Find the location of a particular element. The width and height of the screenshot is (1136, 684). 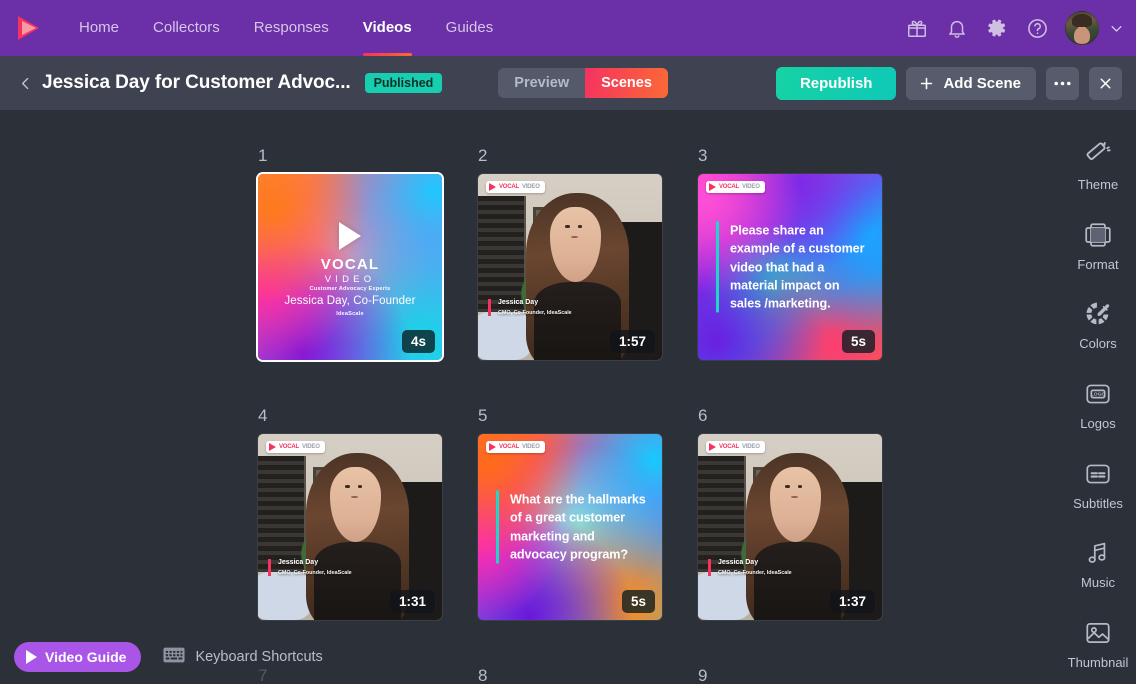

magic-wand-icon is located at coordinates (1098, 155).